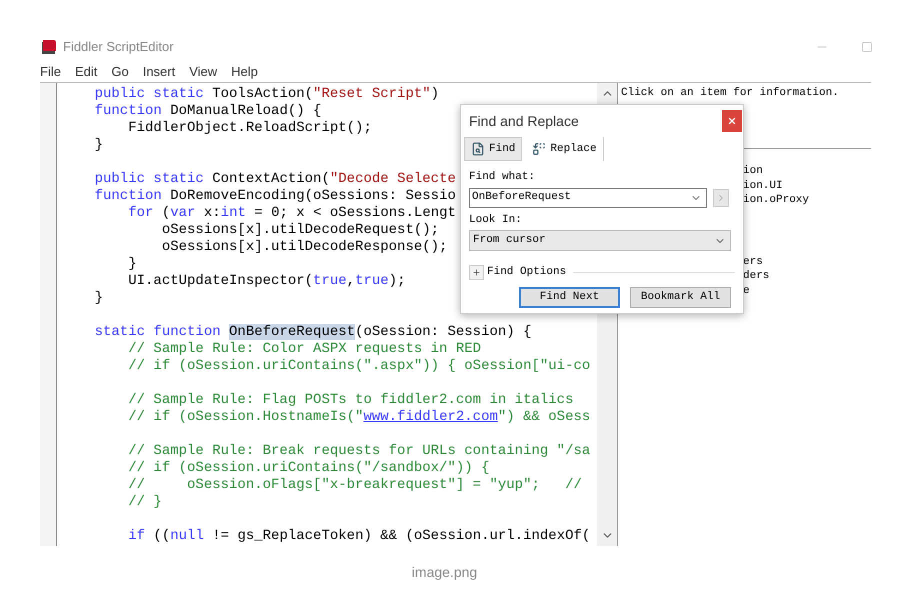 Image resolution: width=899 pixels, height=604 pixels. What do you see at coordinates (753, 171) in the screenshot?
I see `info-item: ion` at bounding box center [753, 171].